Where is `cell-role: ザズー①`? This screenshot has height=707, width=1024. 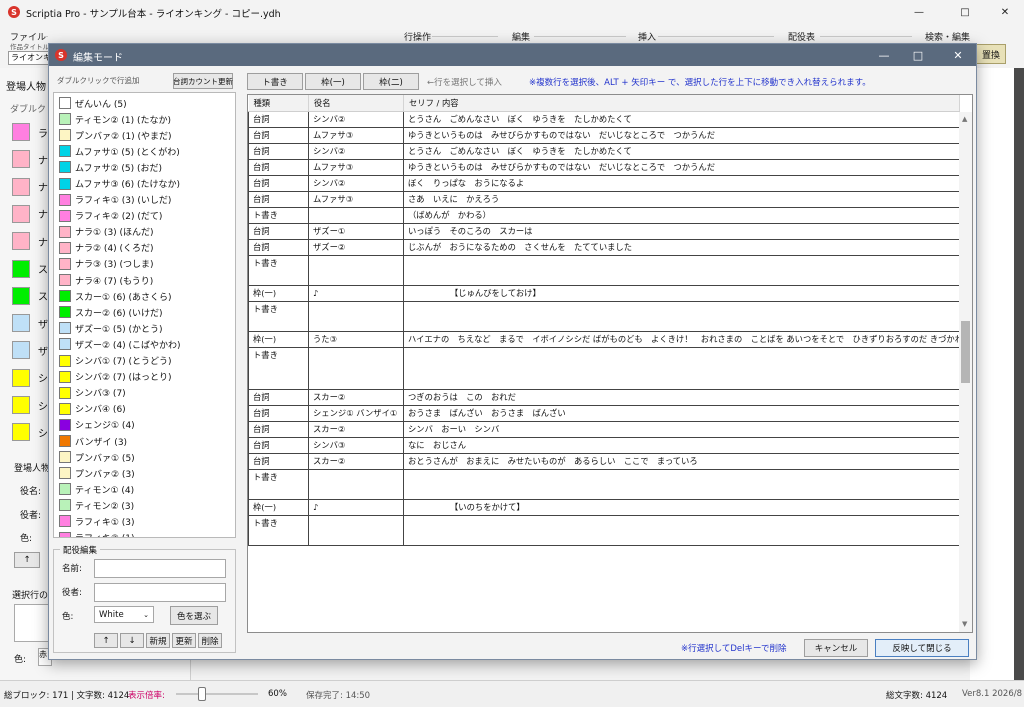 cell-role: ザズー① is located at coordinates (356, 231).